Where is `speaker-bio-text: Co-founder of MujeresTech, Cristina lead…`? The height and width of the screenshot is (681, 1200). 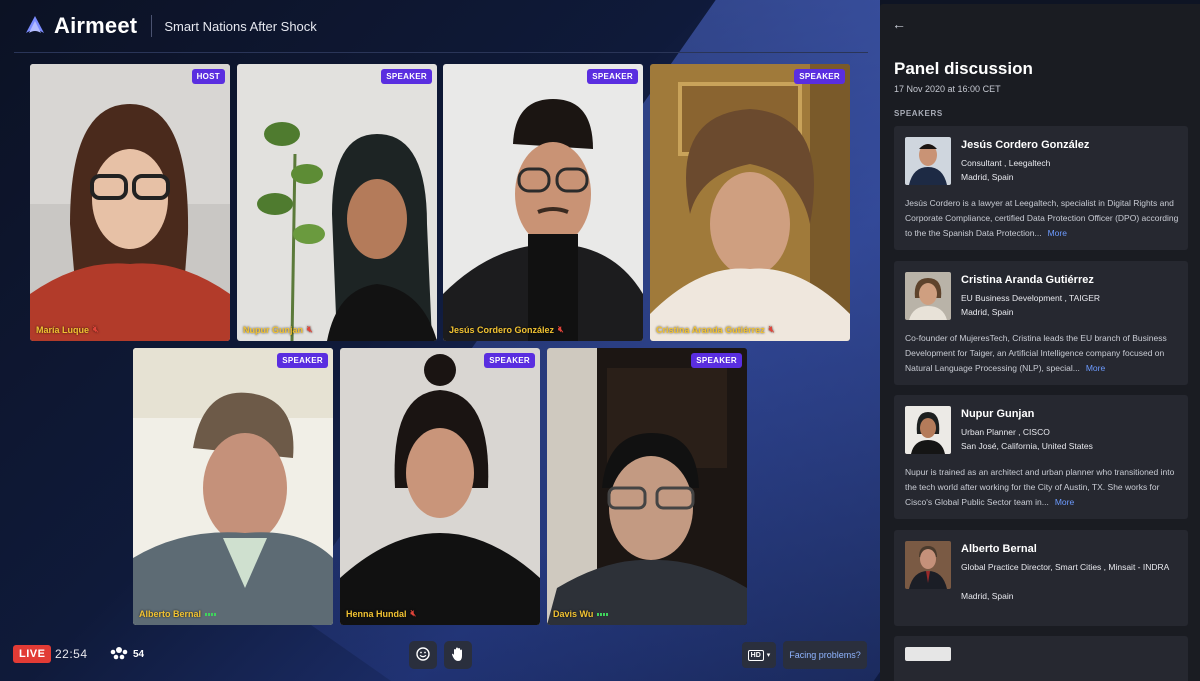
speaker-bio-text: Co-founder of MujeresTech, Cristina lead… is located at coordinates (1036, 353).